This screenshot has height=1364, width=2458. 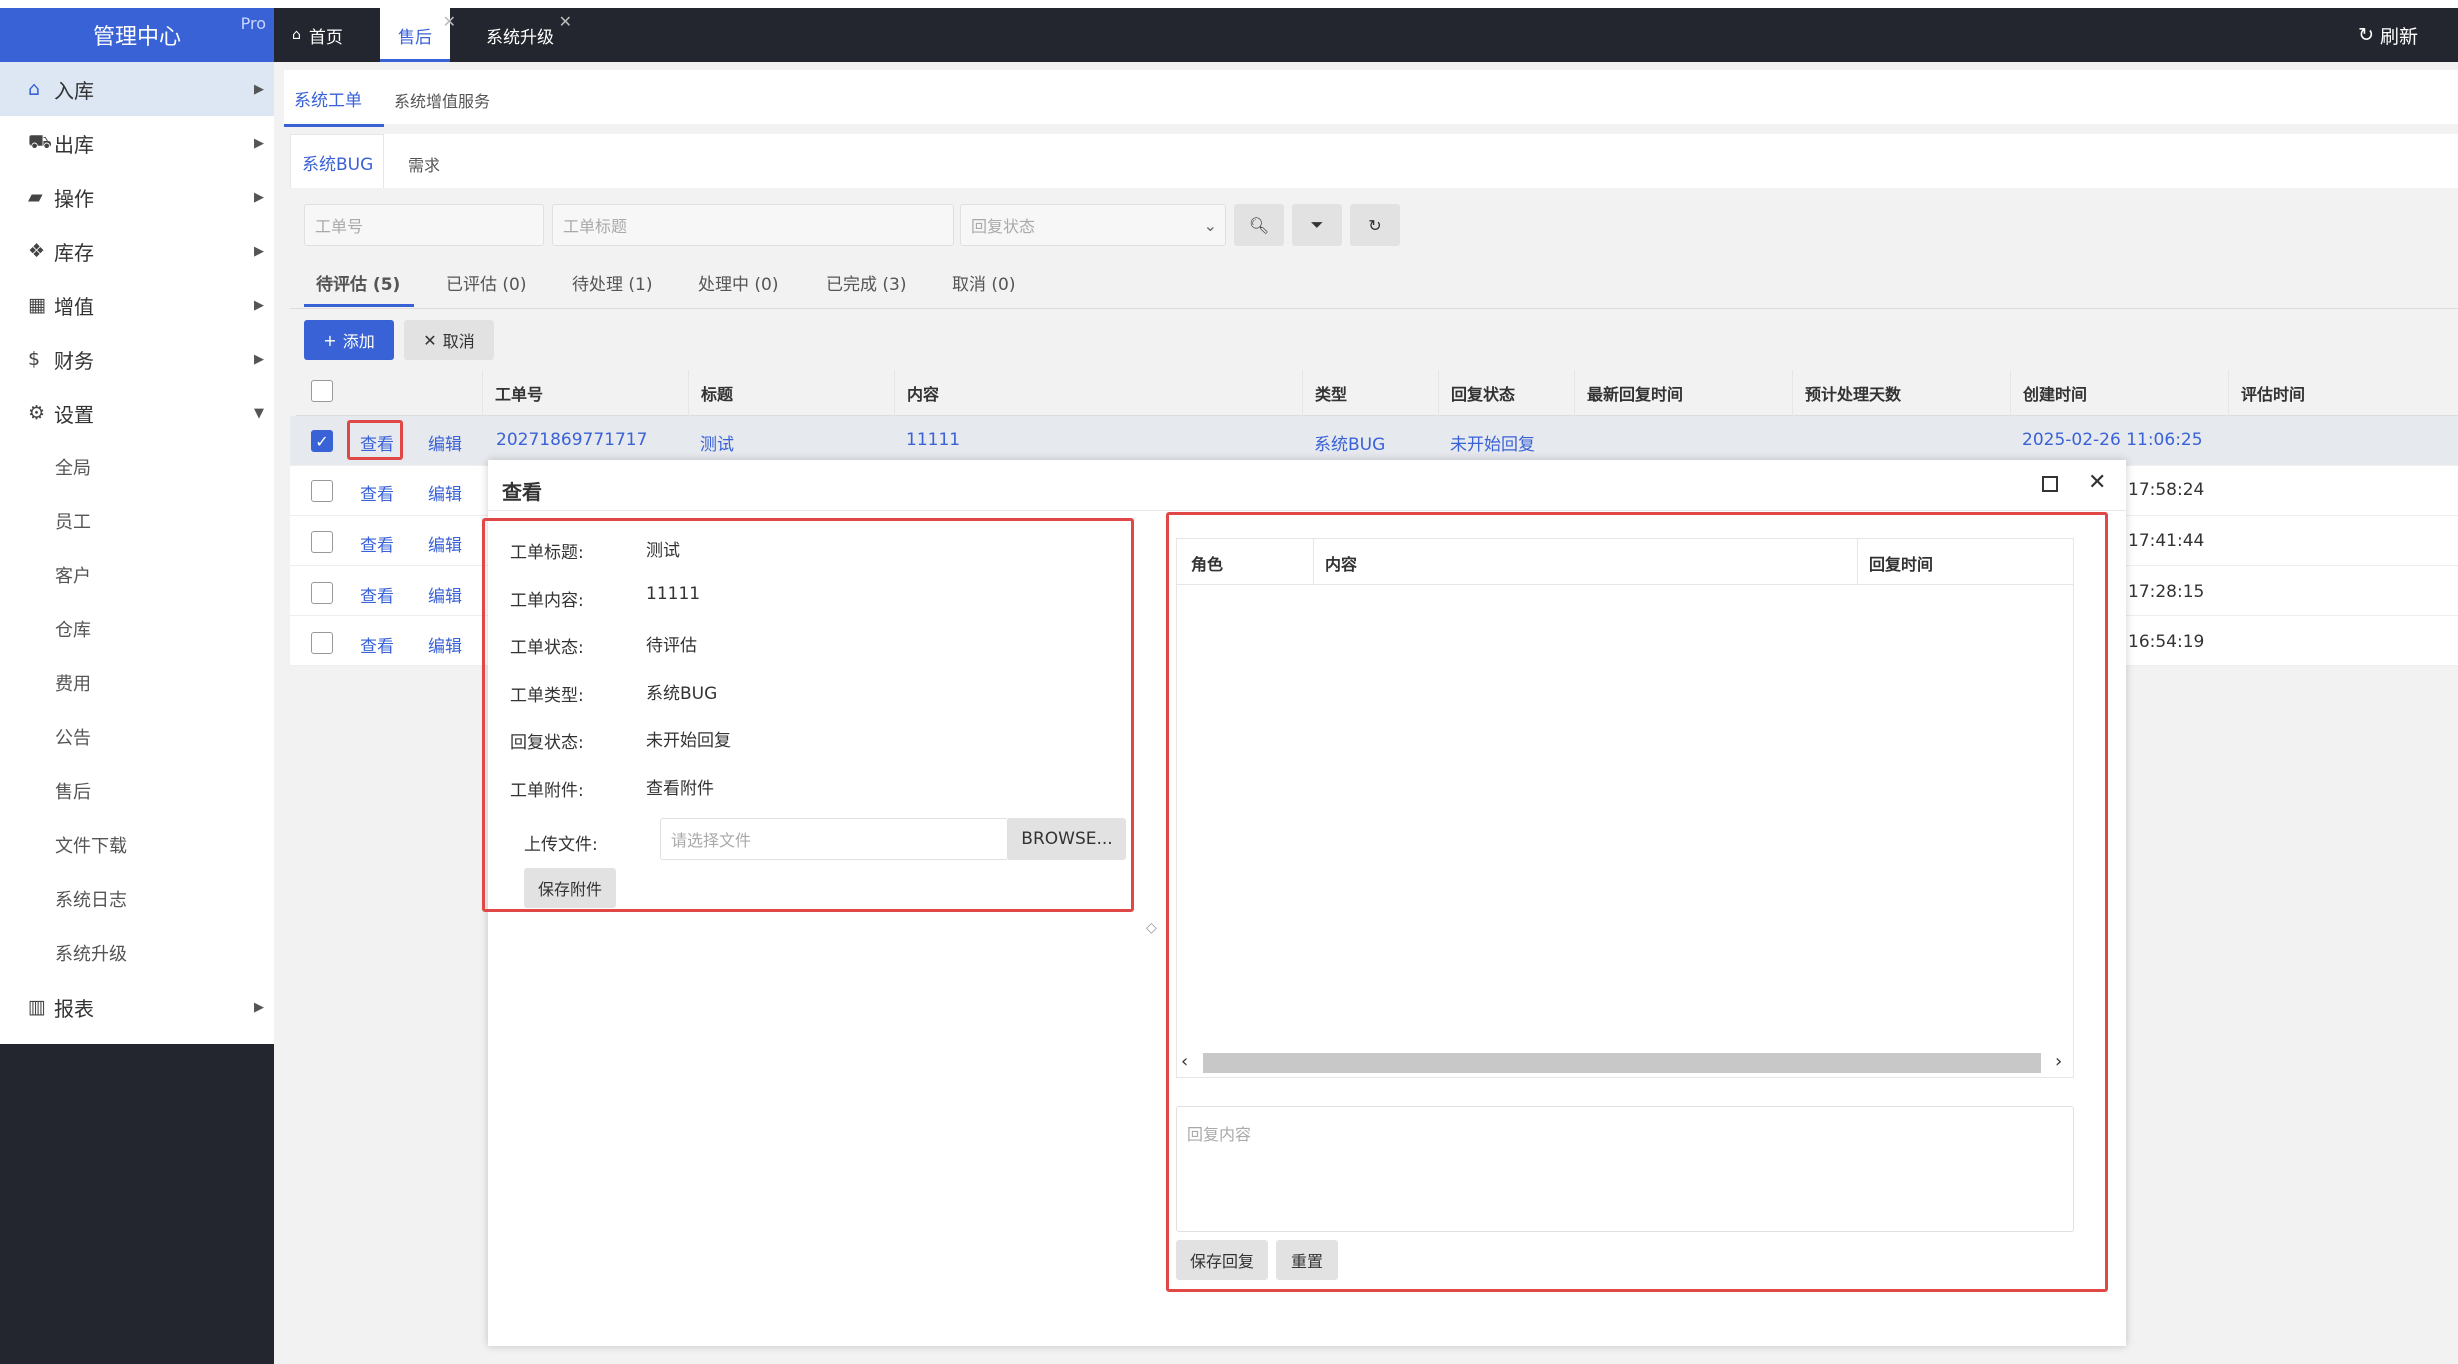 I want to click on reset-filter-button: ↻, so click(x=1375, y=225).